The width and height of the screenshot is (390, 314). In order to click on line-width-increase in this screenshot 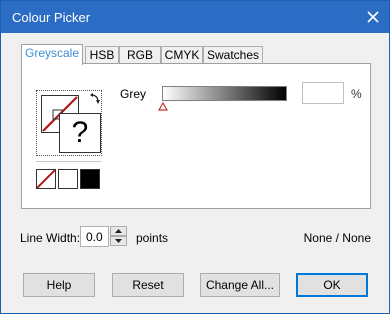, I will do `click(118, 231)`.